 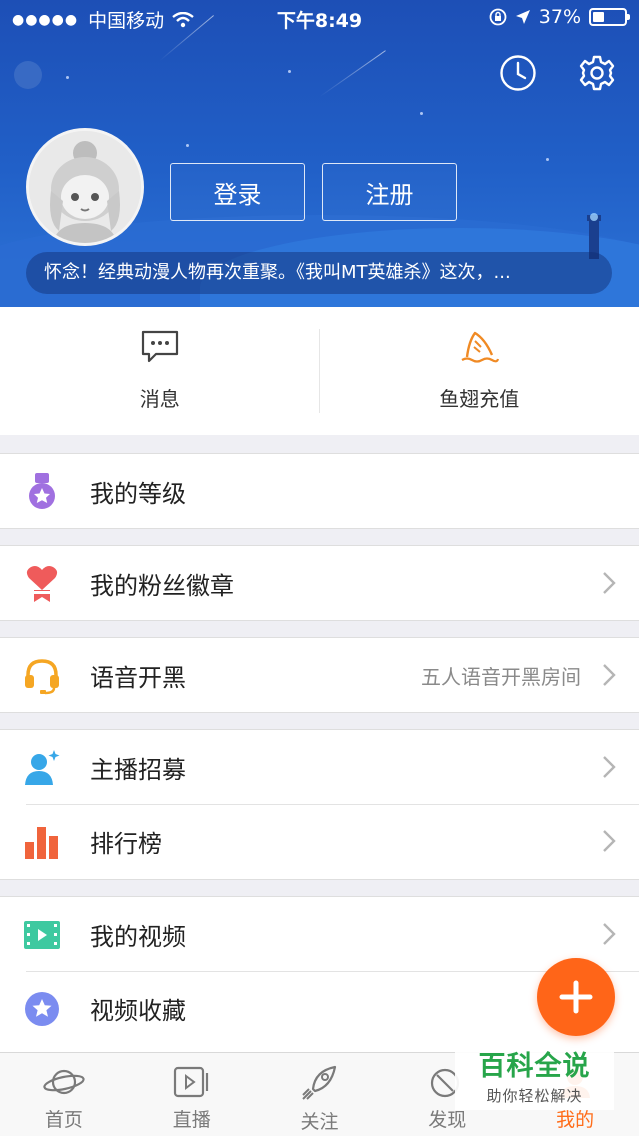 What do you see at coordinates (42, 492) in the screenshot?
I see `medal-icon` at bounding box center [42, 492].